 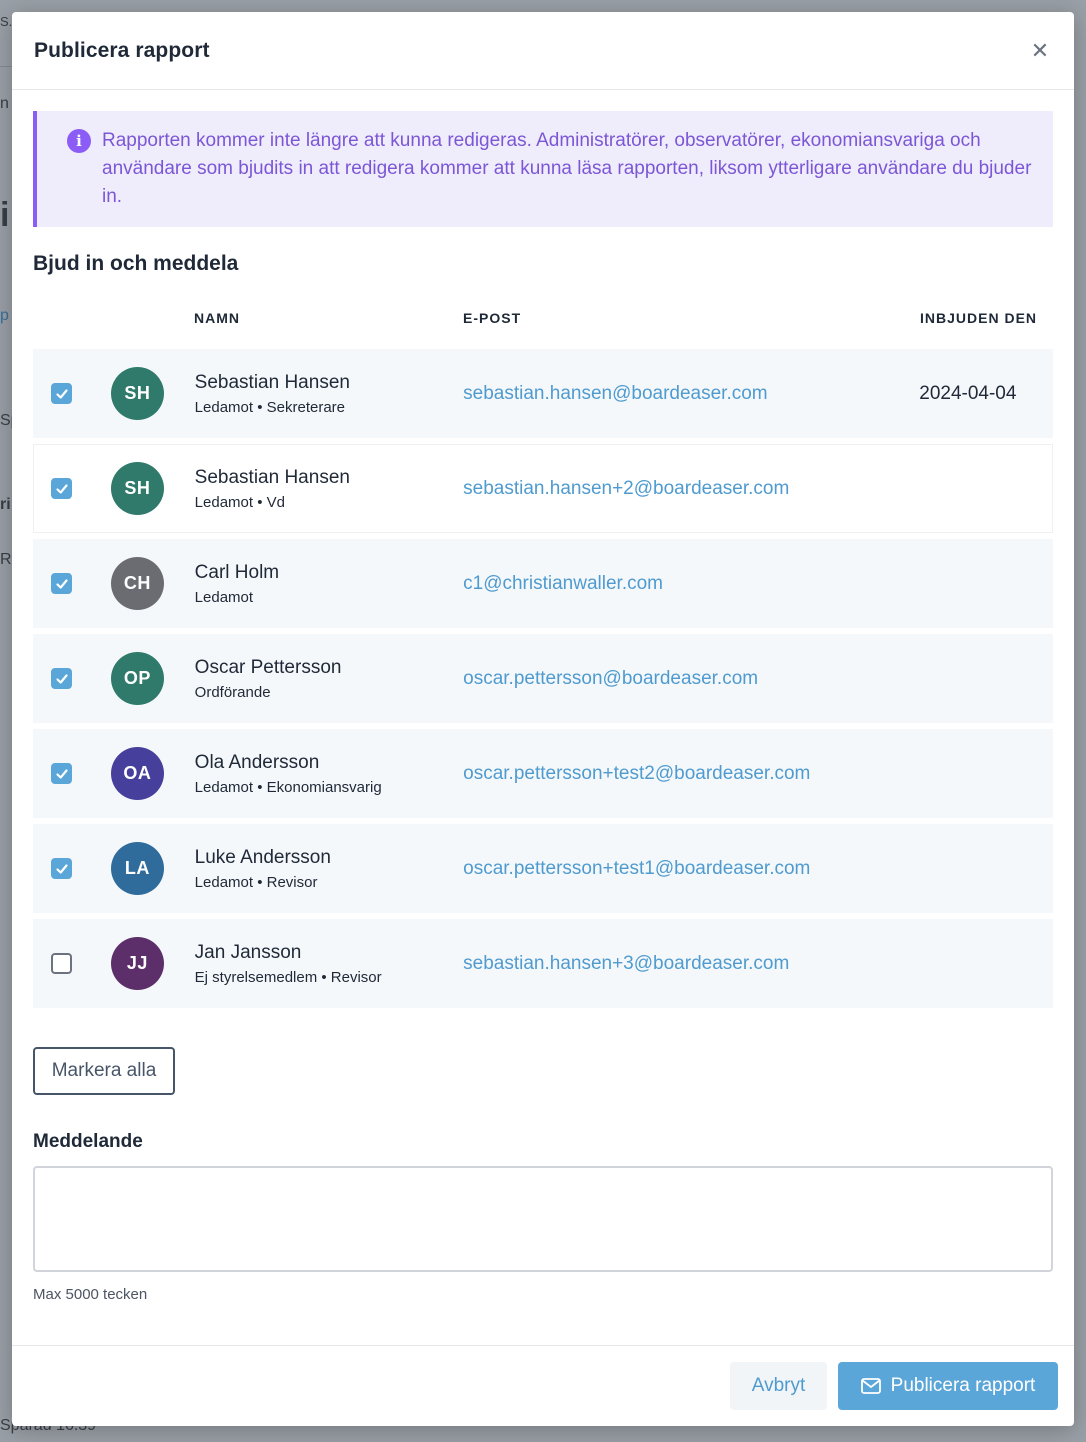 What do you see at coordinates (626, 963) in the screenshot?
I see `member-email: sebastian.hansen+3@boardeaser.com` at bounding box center [626, 963].